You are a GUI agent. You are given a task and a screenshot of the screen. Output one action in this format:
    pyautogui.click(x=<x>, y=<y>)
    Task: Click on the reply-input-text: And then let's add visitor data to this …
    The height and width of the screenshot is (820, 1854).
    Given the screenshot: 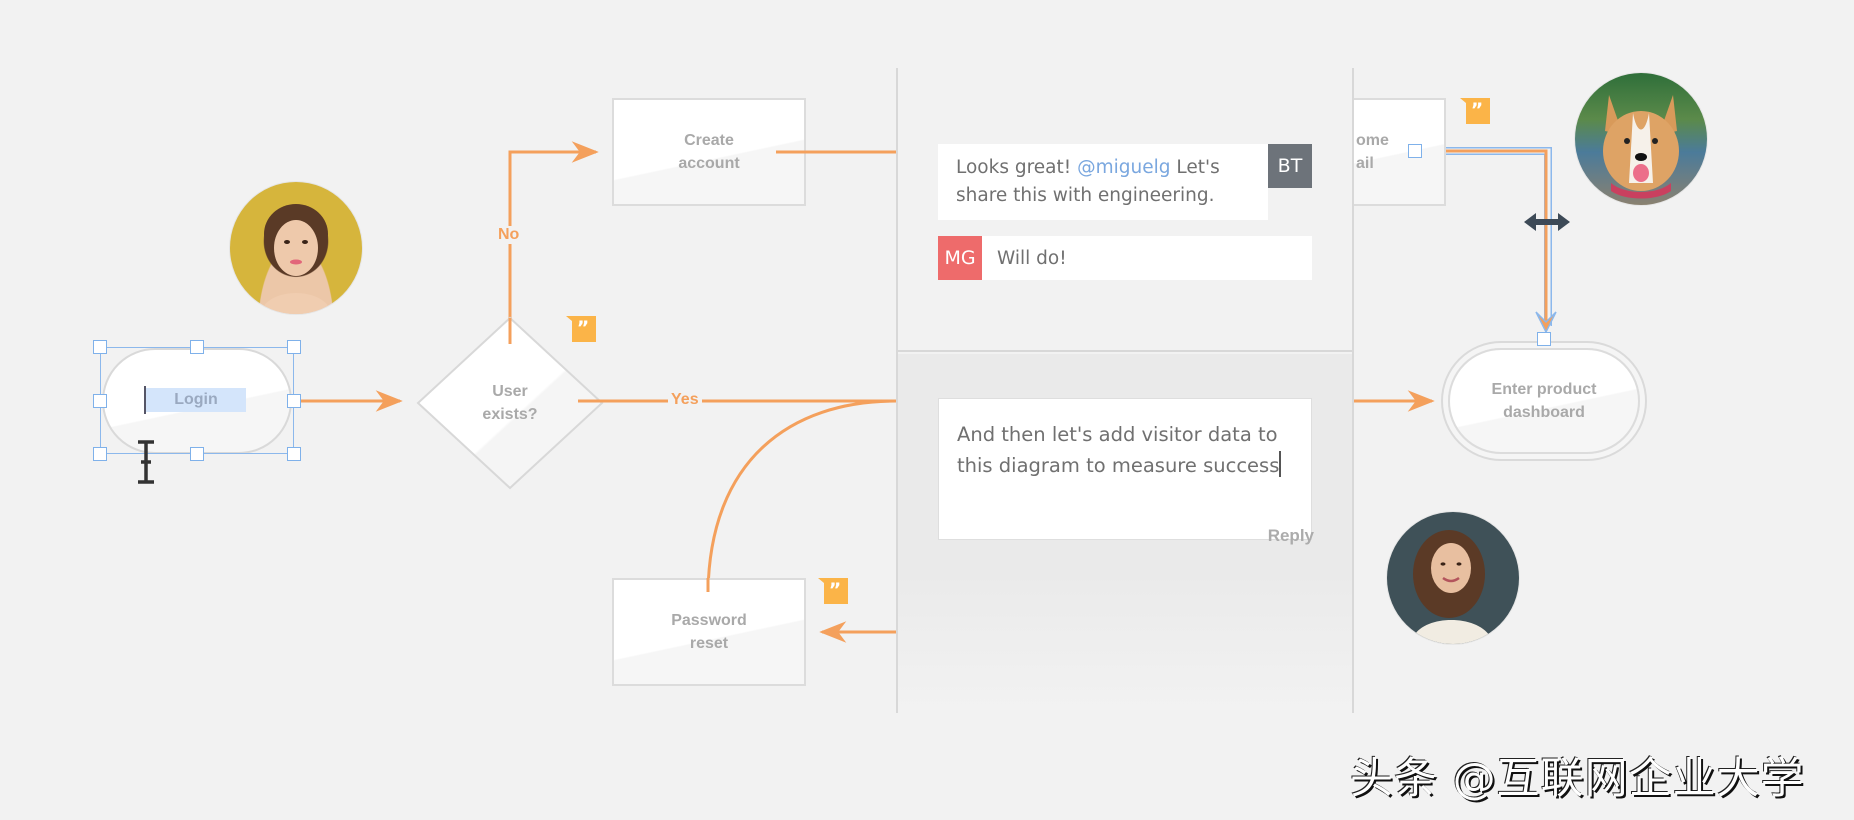 What is the action you would take?
    pyautogui.click(x=1118, y=450)
    